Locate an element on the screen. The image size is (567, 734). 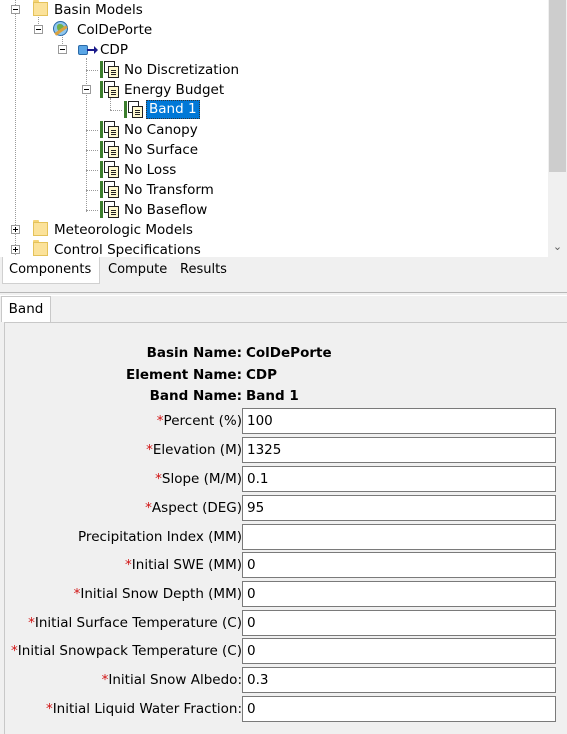
tab-band: Band is located at coordinates (26, 309).